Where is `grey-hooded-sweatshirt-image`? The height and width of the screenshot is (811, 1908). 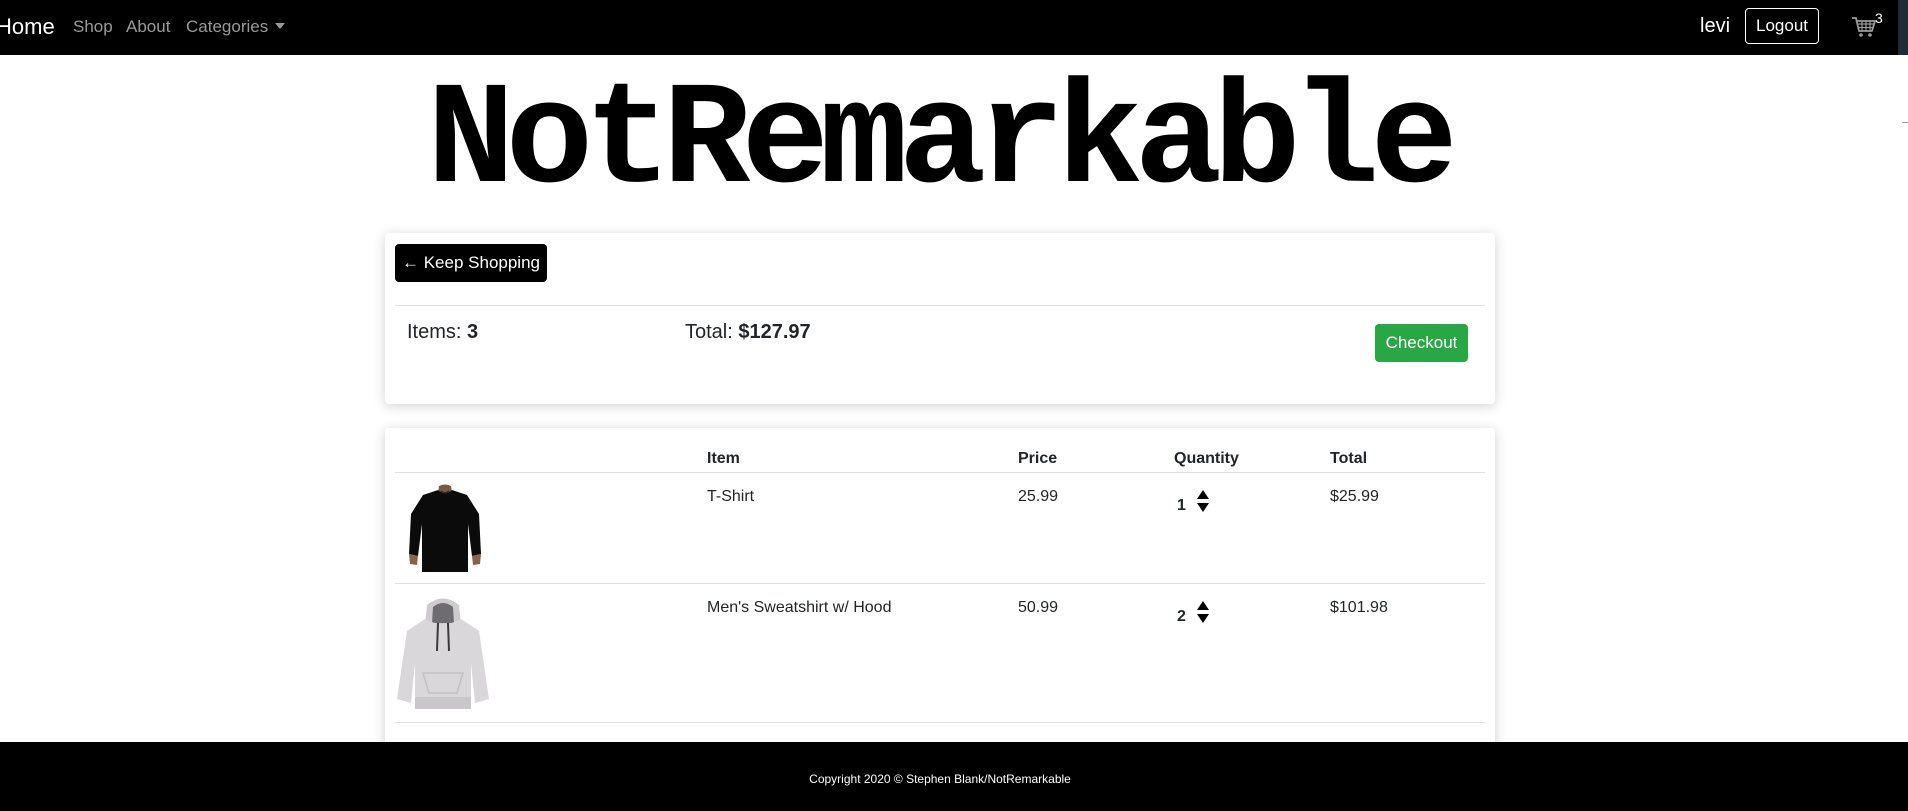
grey-hooded-sweatshirt-image is located at coordinates (443, 653).